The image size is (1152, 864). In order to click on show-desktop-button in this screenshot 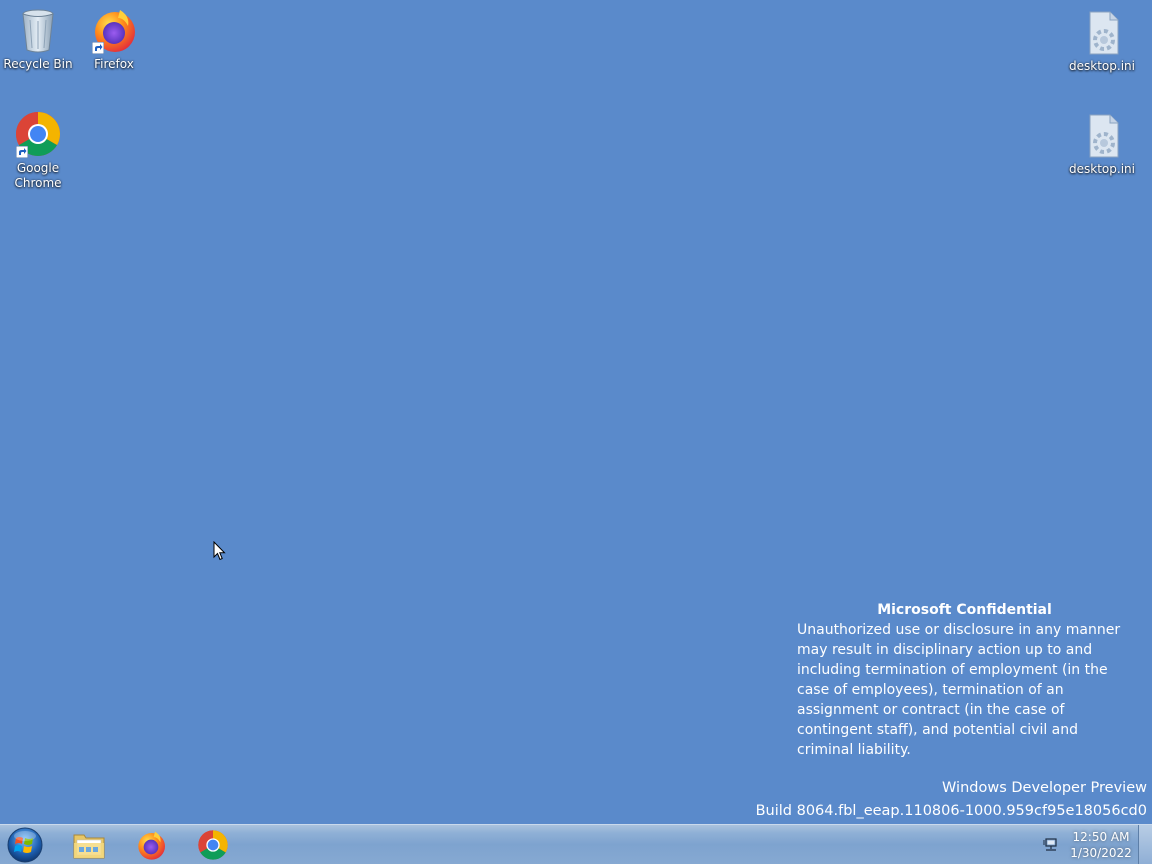, I will do `click(1145, 844)`.